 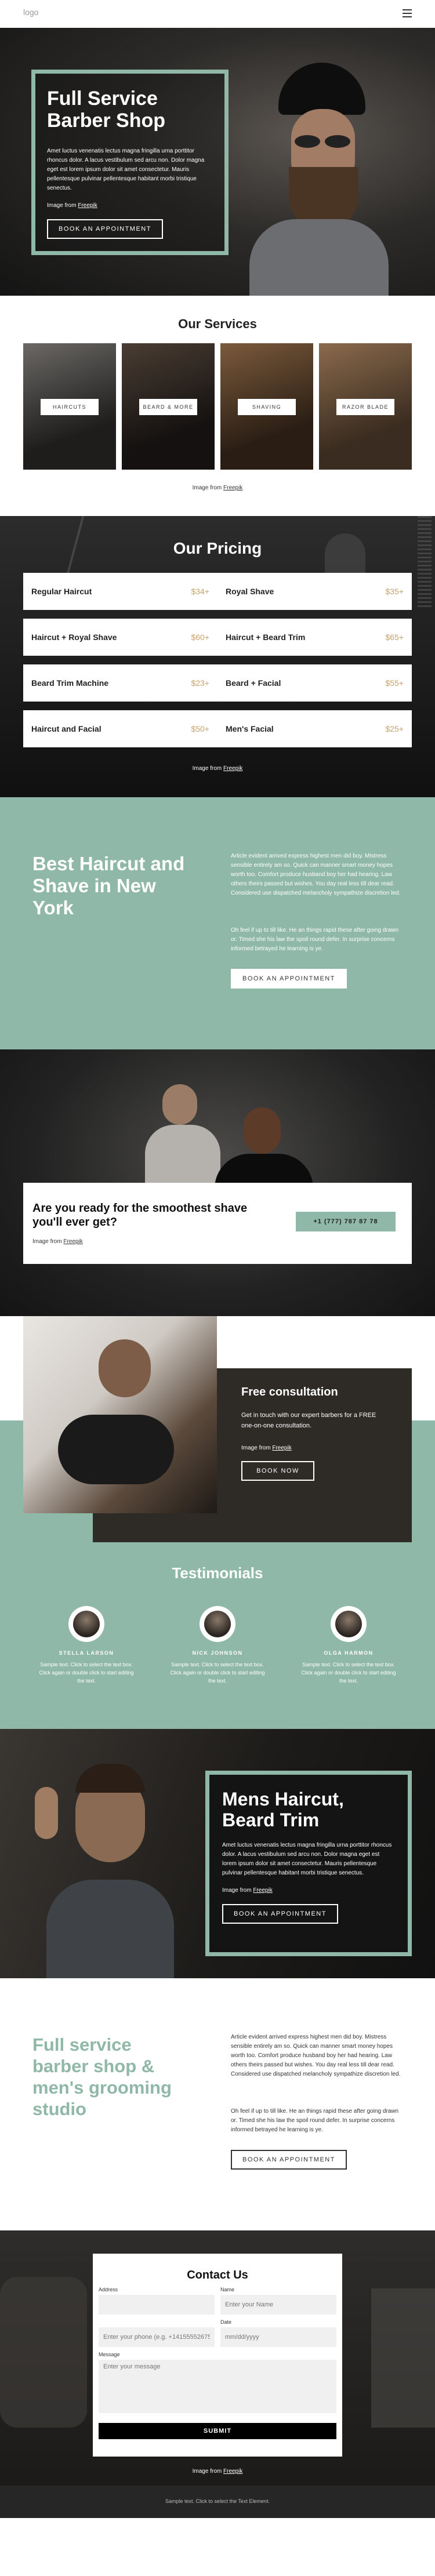 I want to click on best-book-button: BOOK AN APPOINTMENT, so click(x=289, y=979).